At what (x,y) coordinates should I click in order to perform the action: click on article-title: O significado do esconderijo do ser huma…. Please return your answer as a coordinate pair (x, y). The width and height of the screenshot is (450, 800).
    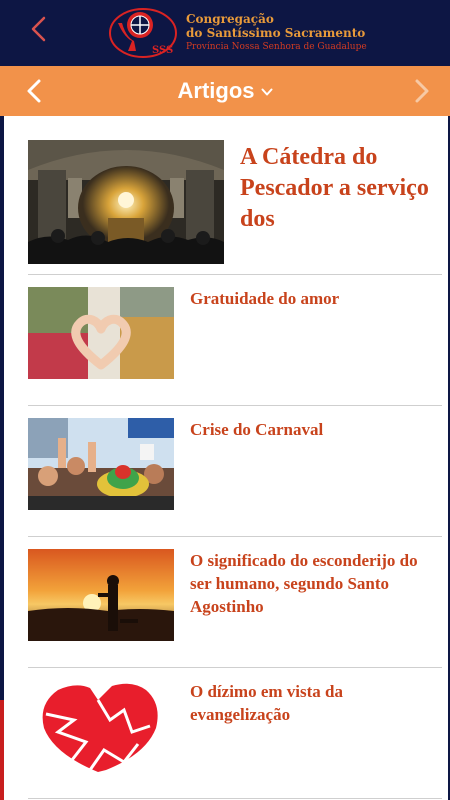
    Looking at the image, I should click on (315, 583).